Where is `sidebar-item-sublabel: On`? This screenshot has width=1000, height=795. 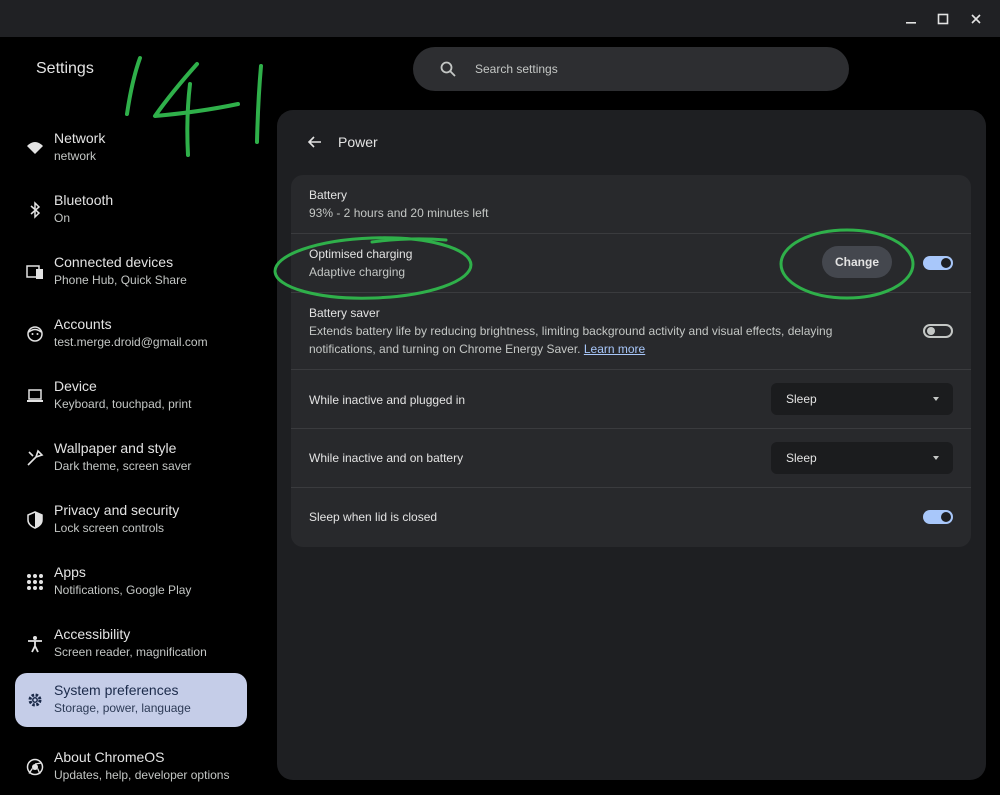
sidebar-item-sublabel: On is located at coordinates (62, 218).